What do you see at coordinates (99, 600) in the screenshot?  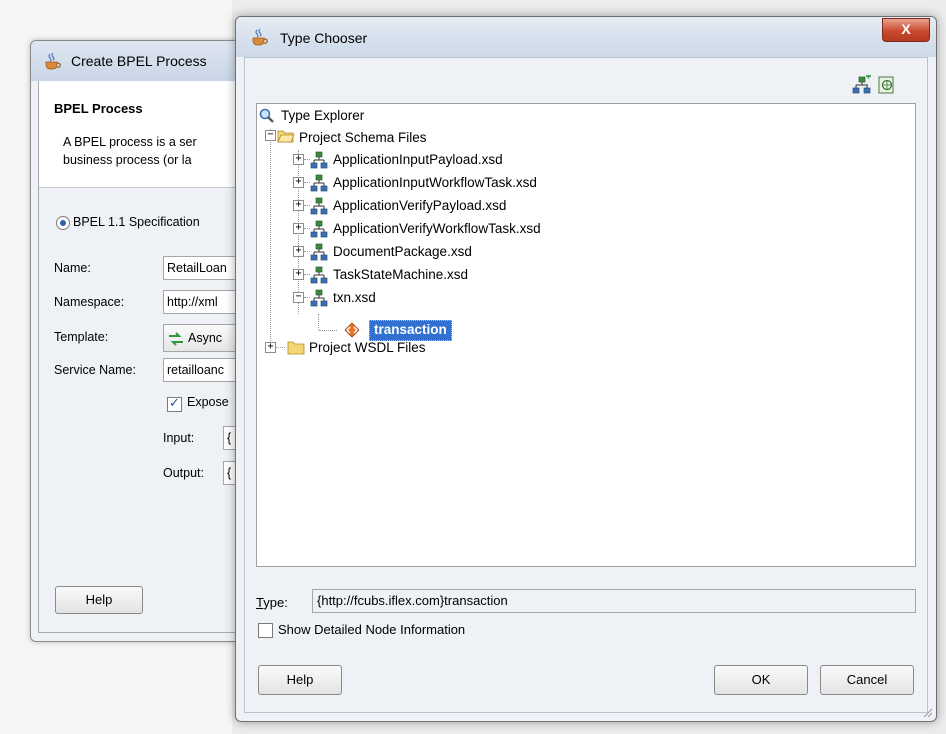 I see `bg-help-button: Help` at bounding box center [99, 600].